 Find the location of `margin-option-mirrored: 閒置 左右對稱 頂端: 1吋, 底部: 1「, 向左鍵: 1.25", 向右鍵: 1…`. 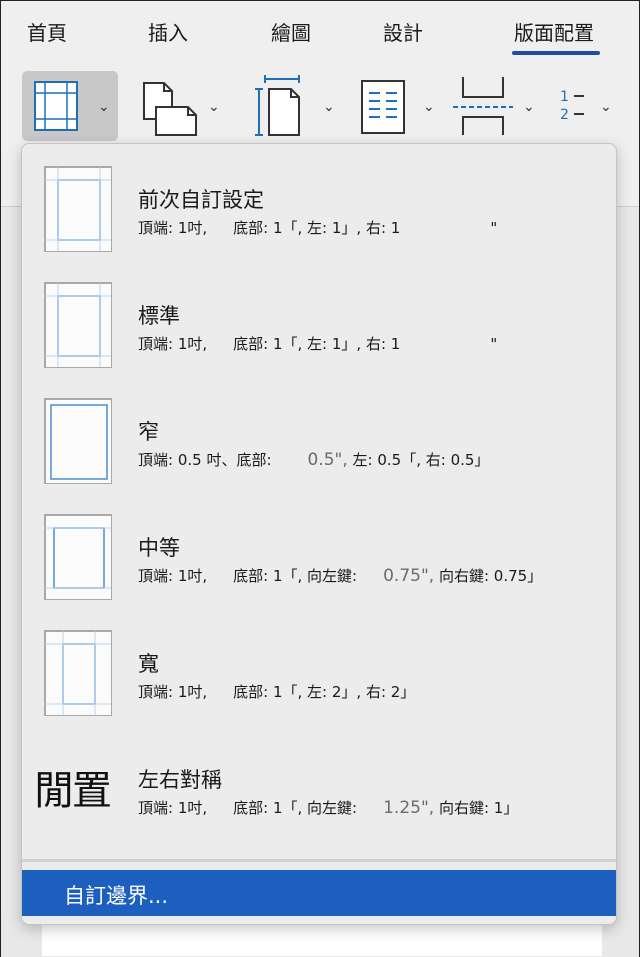

margin-option-mirrored: 閒置 左右對稱 頂端: 1吋, 底部: 1「, 向左鍵: 1.25", 向右鍵: 1… is located at coordinates (319, 780).